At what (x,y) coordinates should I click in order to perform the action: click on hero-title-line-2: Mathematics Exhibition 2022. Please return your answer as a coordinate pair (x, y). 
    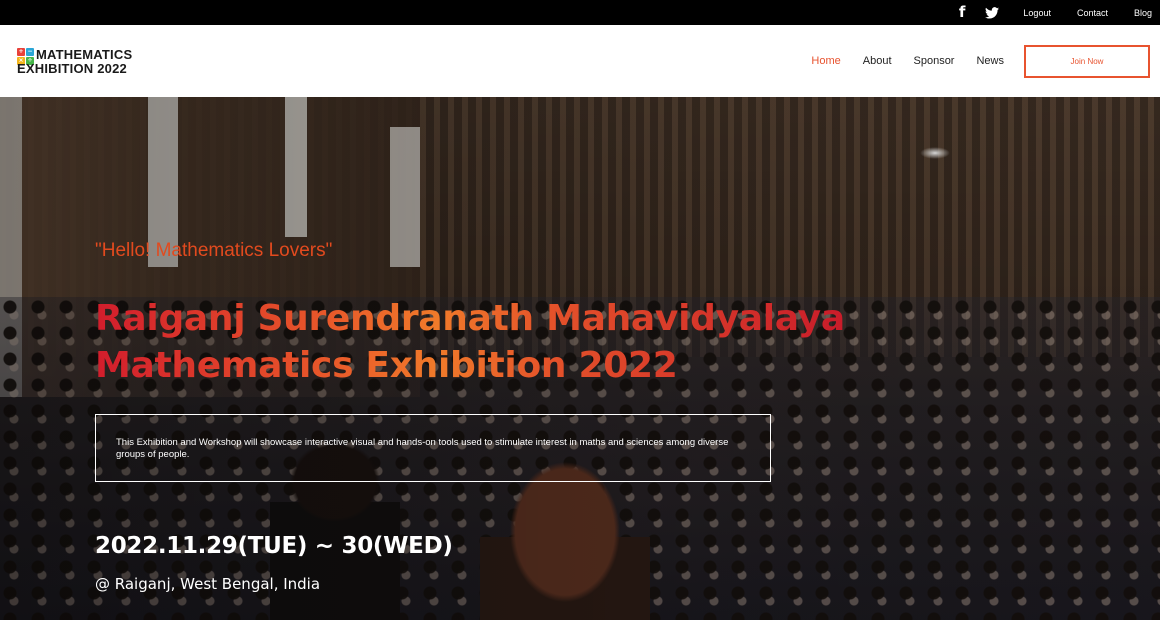
    Looking at the image, I should click on (386, 365).